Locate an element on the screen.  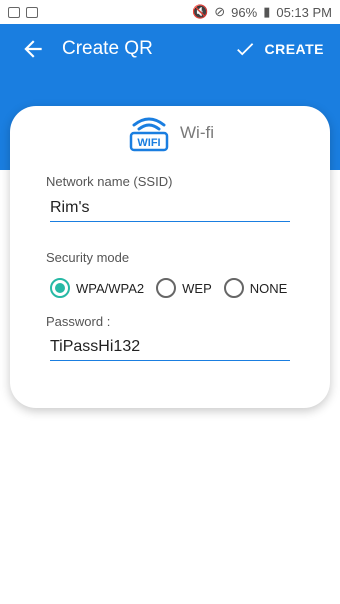
battery-icon: ▮ is located at coordinates (267, 11).